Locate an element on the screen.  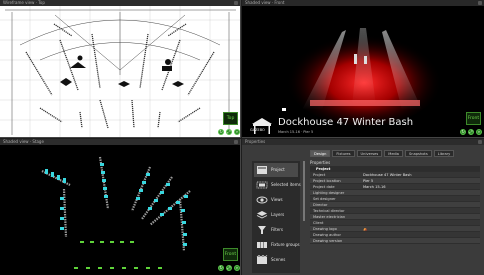
project-icon is located at coordinates (262, 170).